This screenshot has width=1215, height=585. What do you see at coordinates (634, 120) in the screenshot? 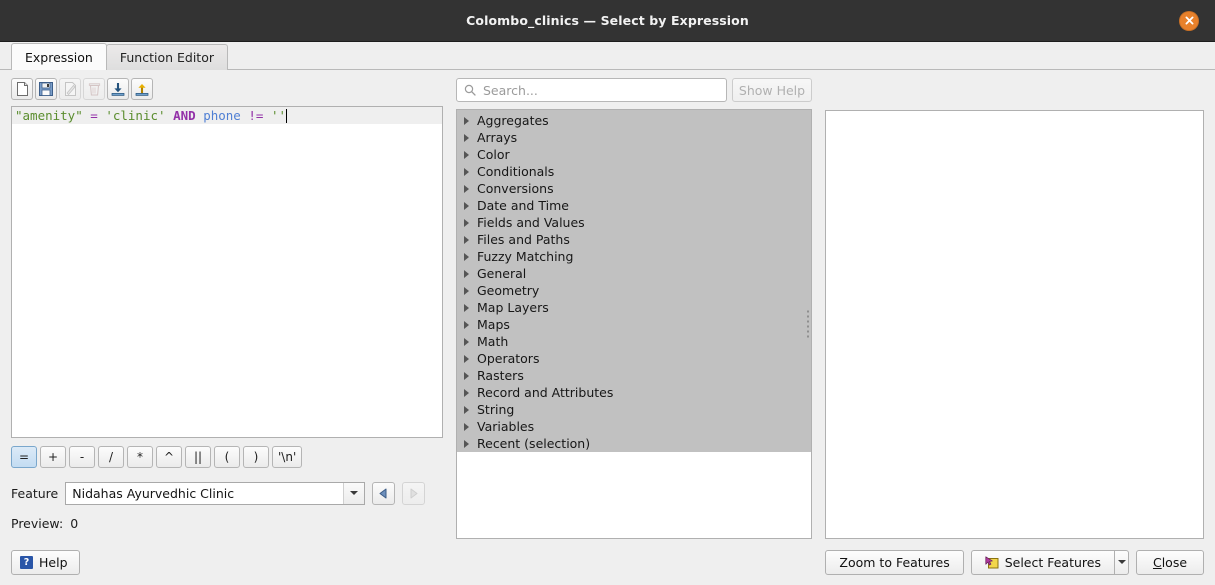
I see `function-group-aggregates: Aggregates` at bounding box center [634, 120].